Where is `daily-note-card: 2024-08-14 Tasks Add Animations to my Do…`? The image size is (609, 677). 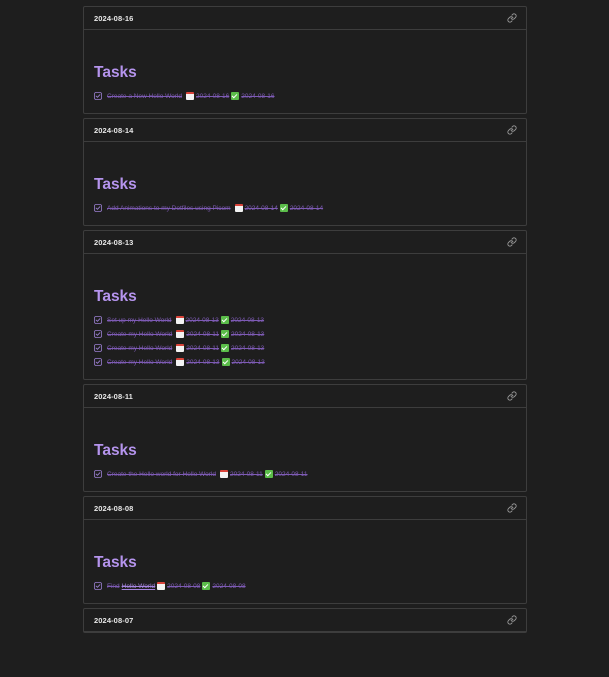
daily-note-card: 2024-08-14 Tasks Add Animations to my Do… is located at coordinates (305, 172).